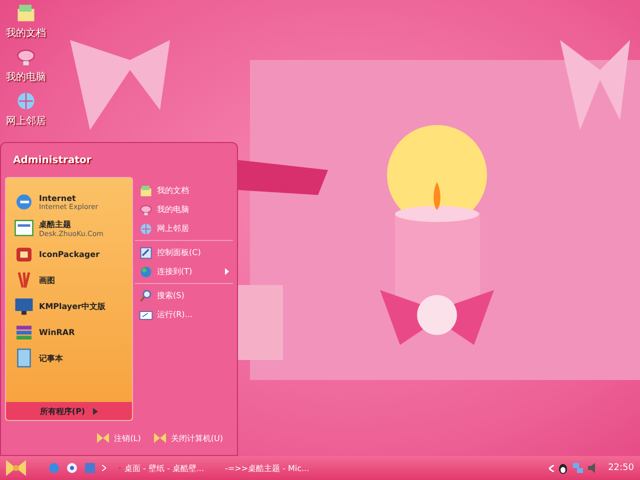 The width and height of the screenshot is (640, 480). I want to click on penguin-icon, so click(563, 468).